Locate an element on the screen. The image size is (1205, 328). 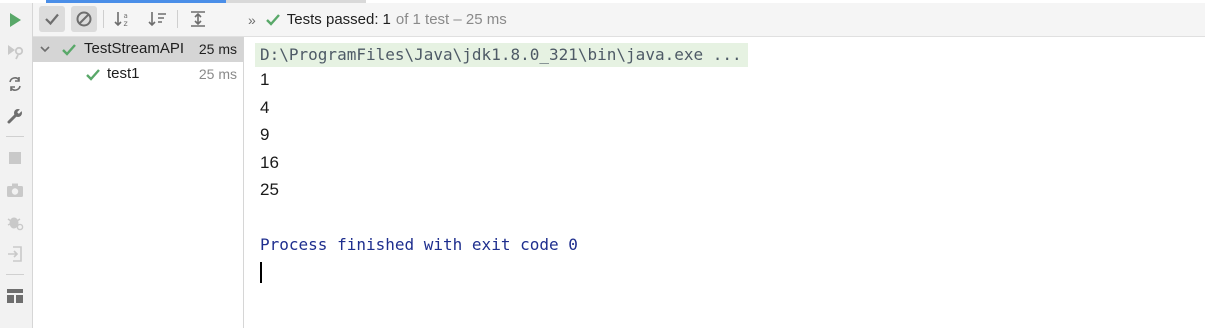
output-line: 1 is located at coordinates (265, 79).